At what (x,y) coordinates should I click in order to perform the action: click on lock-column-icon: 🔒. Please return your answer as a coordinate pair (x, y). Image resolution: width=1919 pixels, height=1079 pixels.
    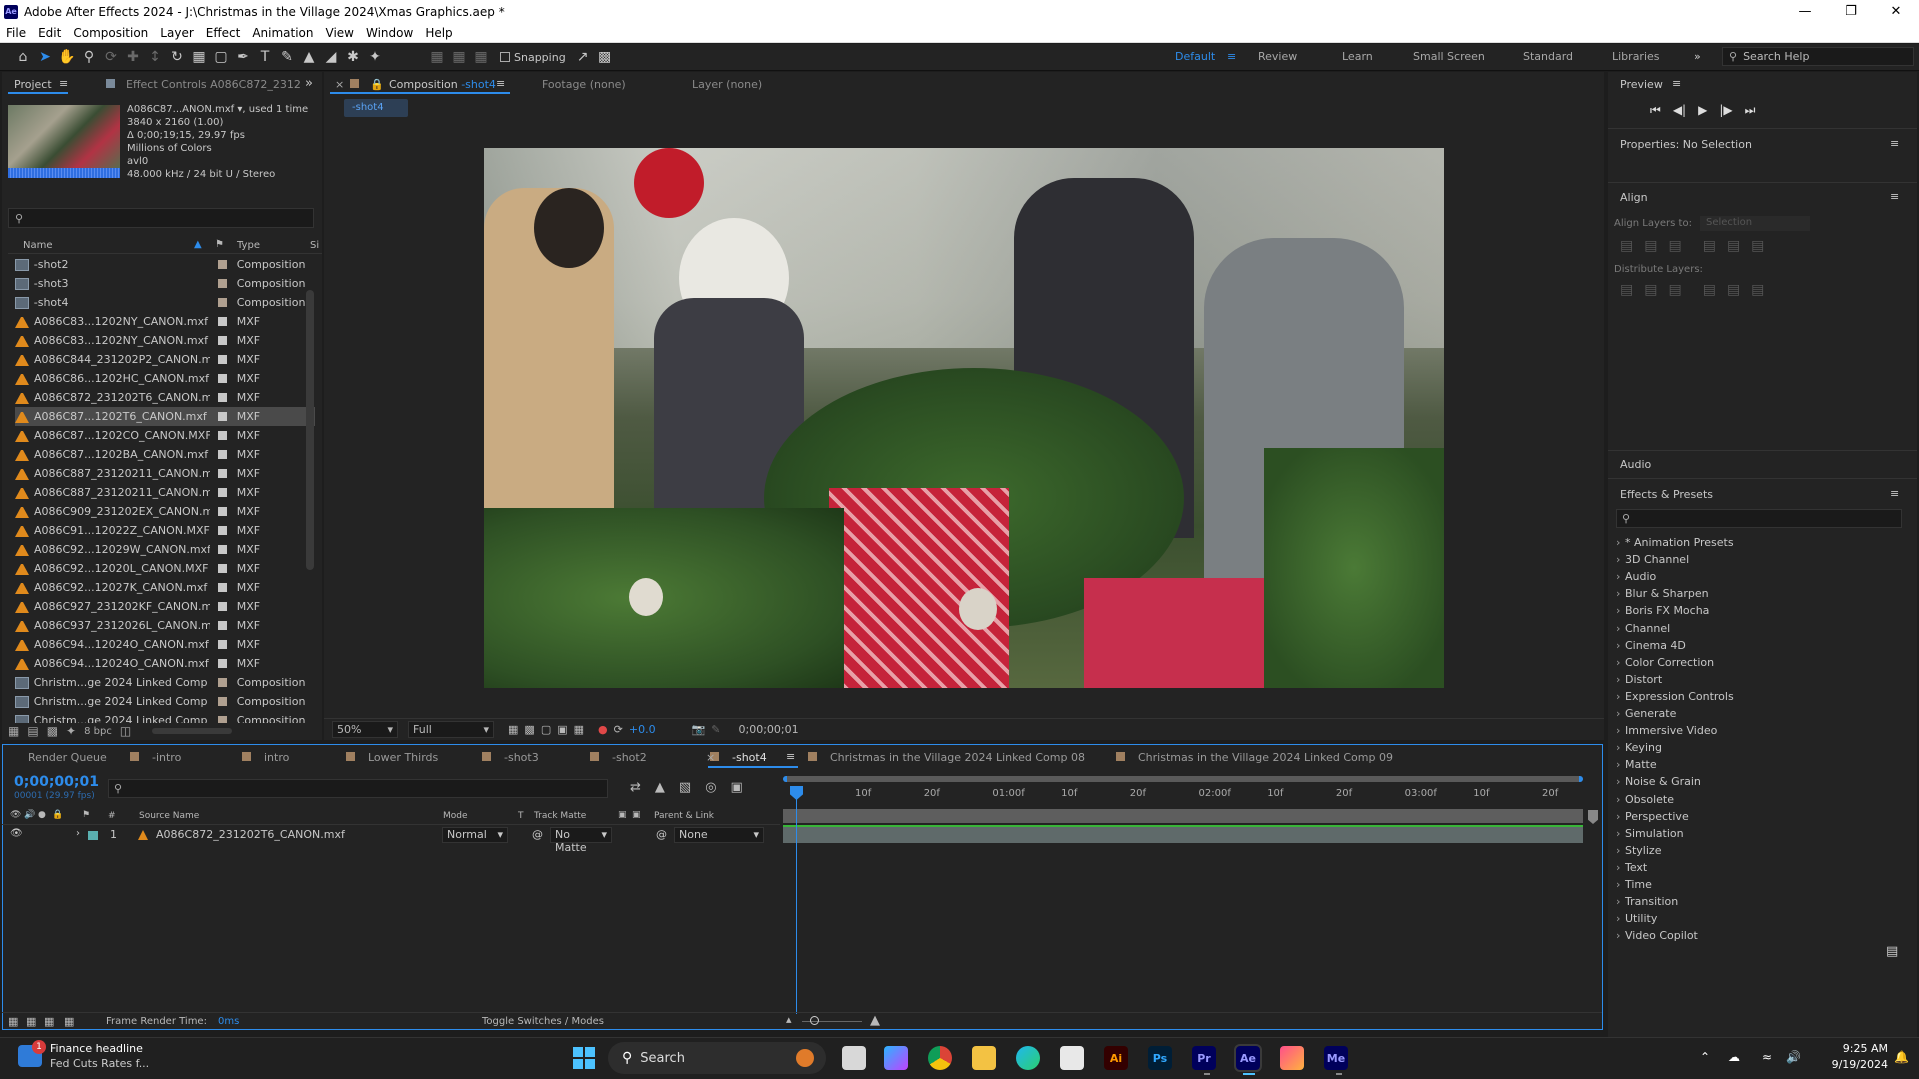
    Looking at the image, I should click on (57, 815).